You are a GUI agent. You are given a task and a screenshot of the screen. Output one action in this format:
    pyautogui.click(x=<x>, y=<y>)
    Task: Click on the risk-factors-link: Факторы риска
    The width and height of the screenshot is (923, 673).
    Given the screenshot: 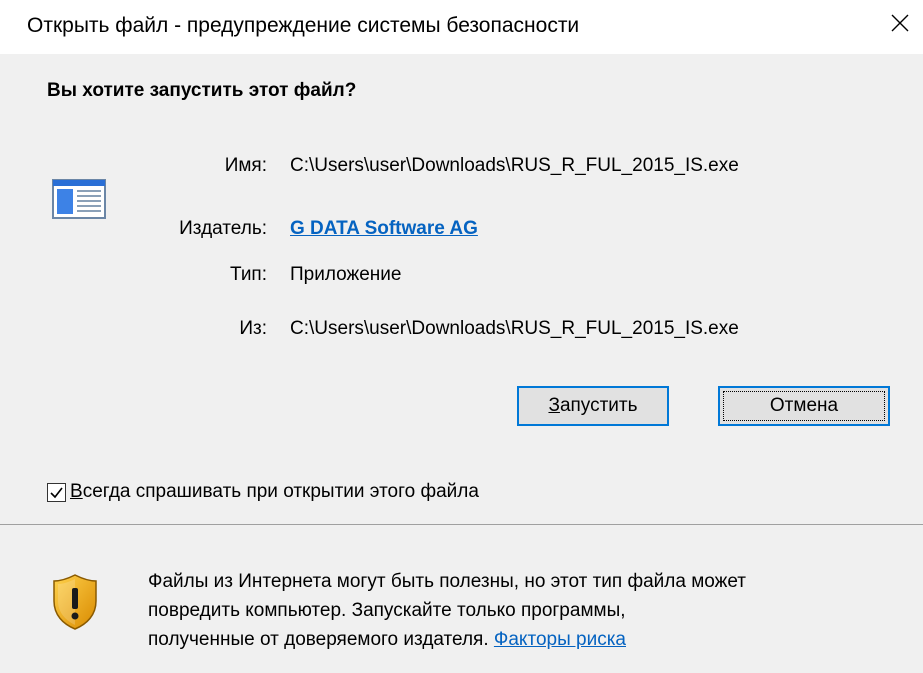 What is the action you would take?
    pyautogui.click(x=560, y=639)
    